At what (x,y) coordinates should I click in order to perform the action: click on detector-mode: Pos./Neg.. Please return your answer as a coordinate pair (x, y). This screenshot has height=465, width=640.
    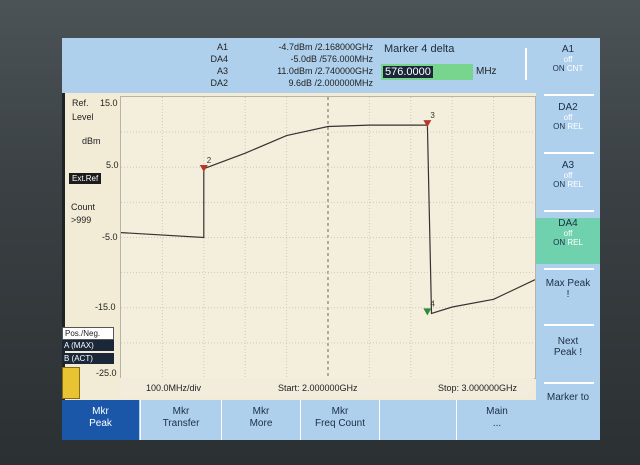
    Looking at the image, I should click on (88, 333).